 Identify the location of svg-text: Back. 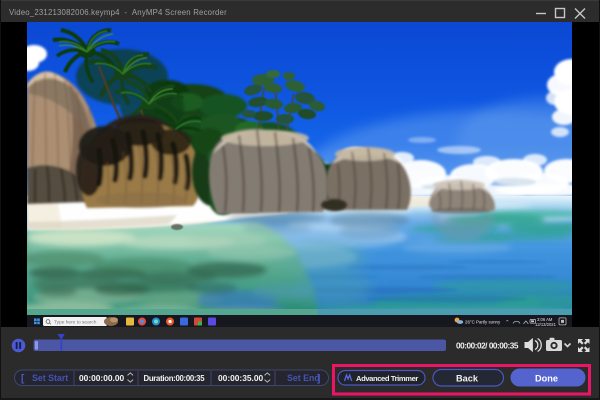
(467, 378).